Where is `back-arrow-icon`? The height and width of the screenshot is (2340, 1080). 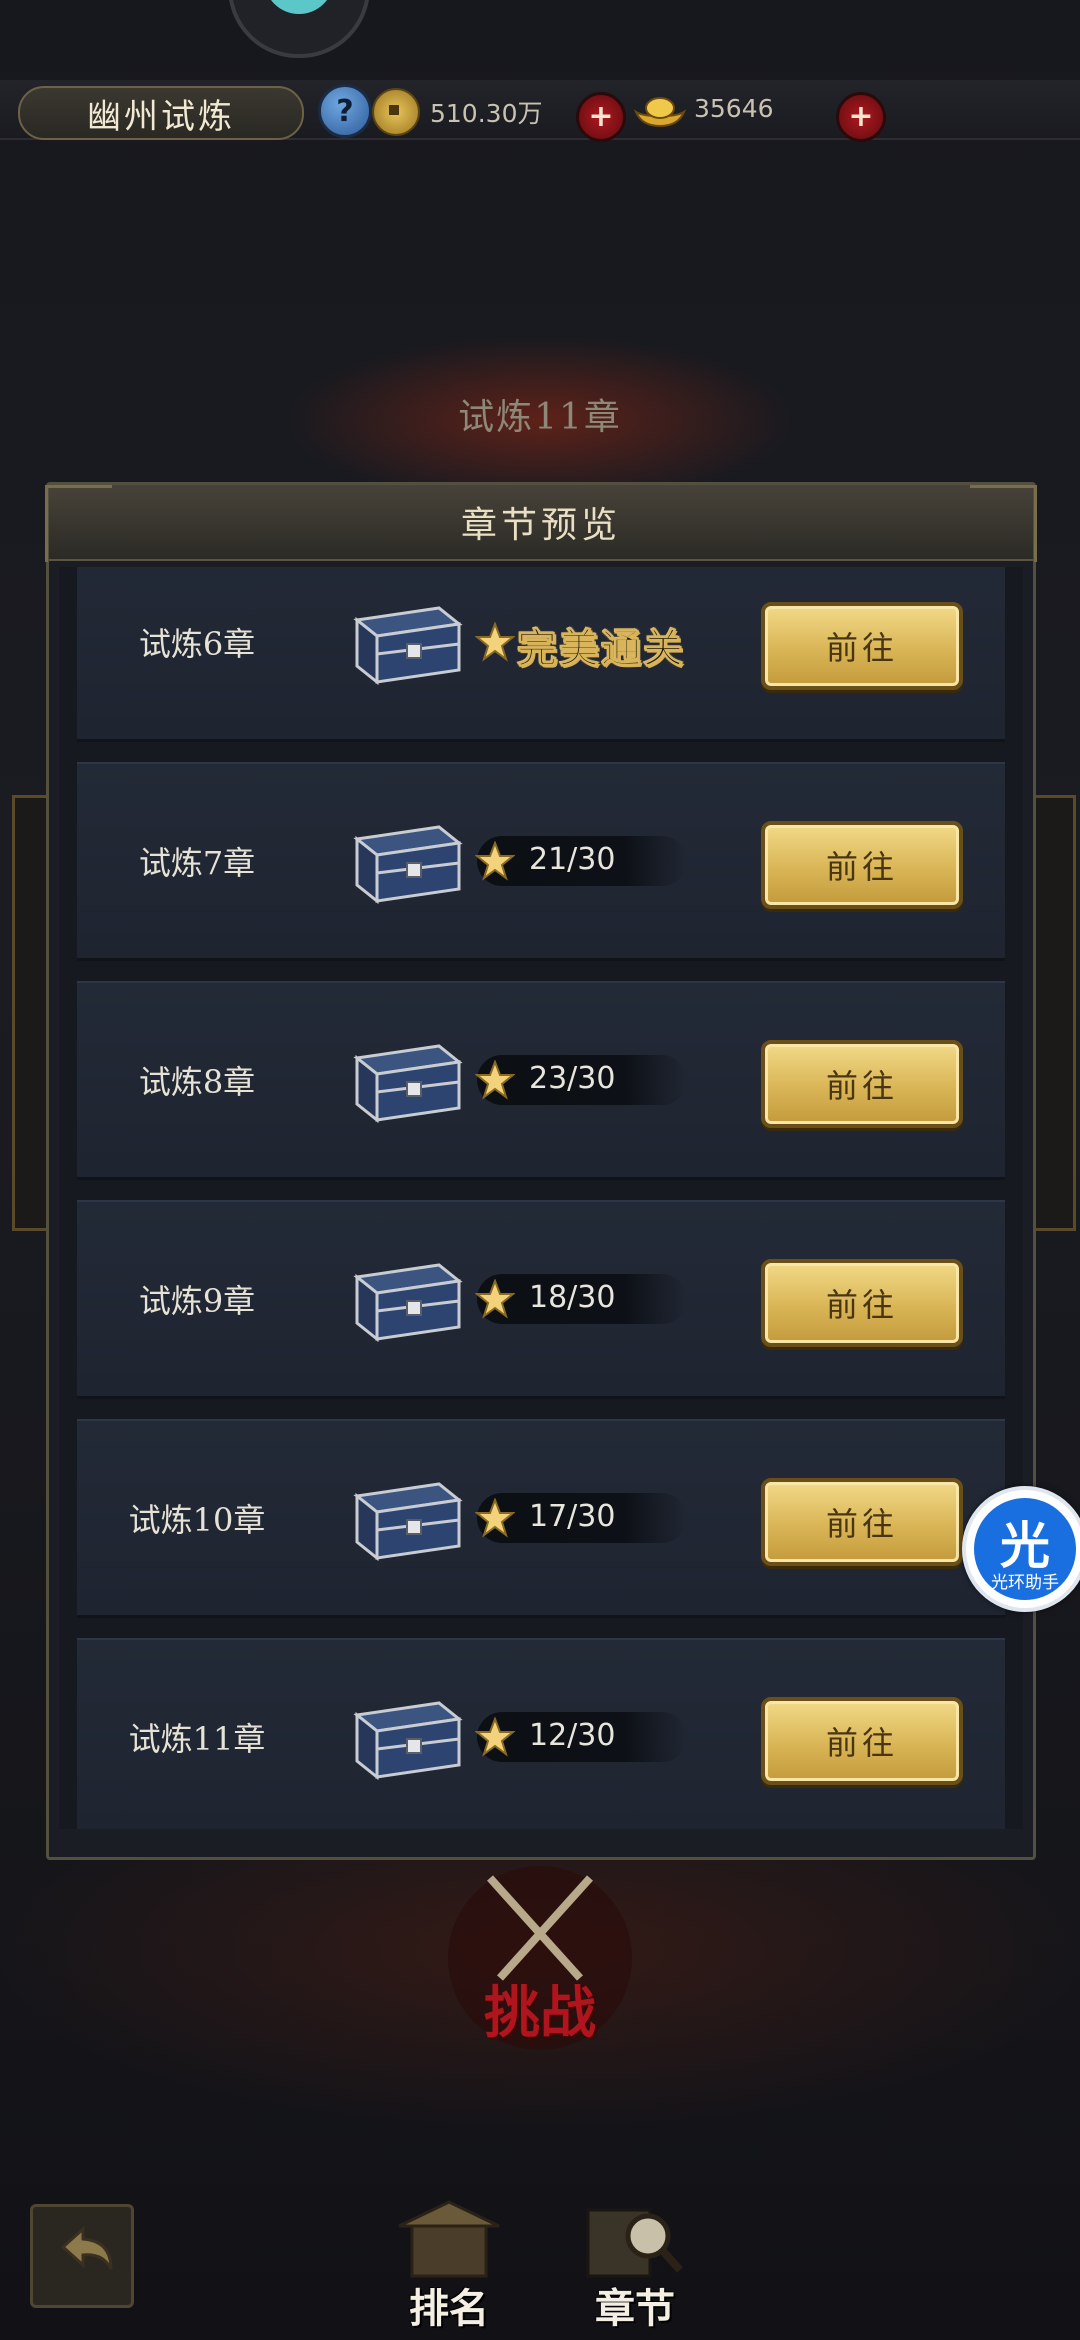 back-arrow-icon is located at coordinates (86, 2247).